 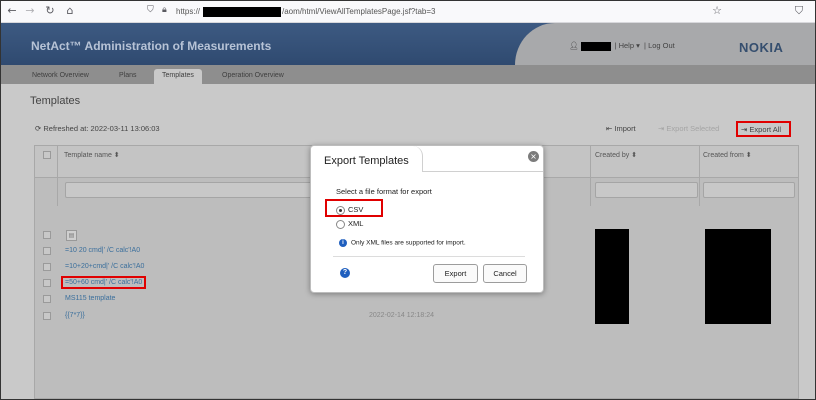 I want to click on import-button: ⇤ Import, so click(x=621, y=128).